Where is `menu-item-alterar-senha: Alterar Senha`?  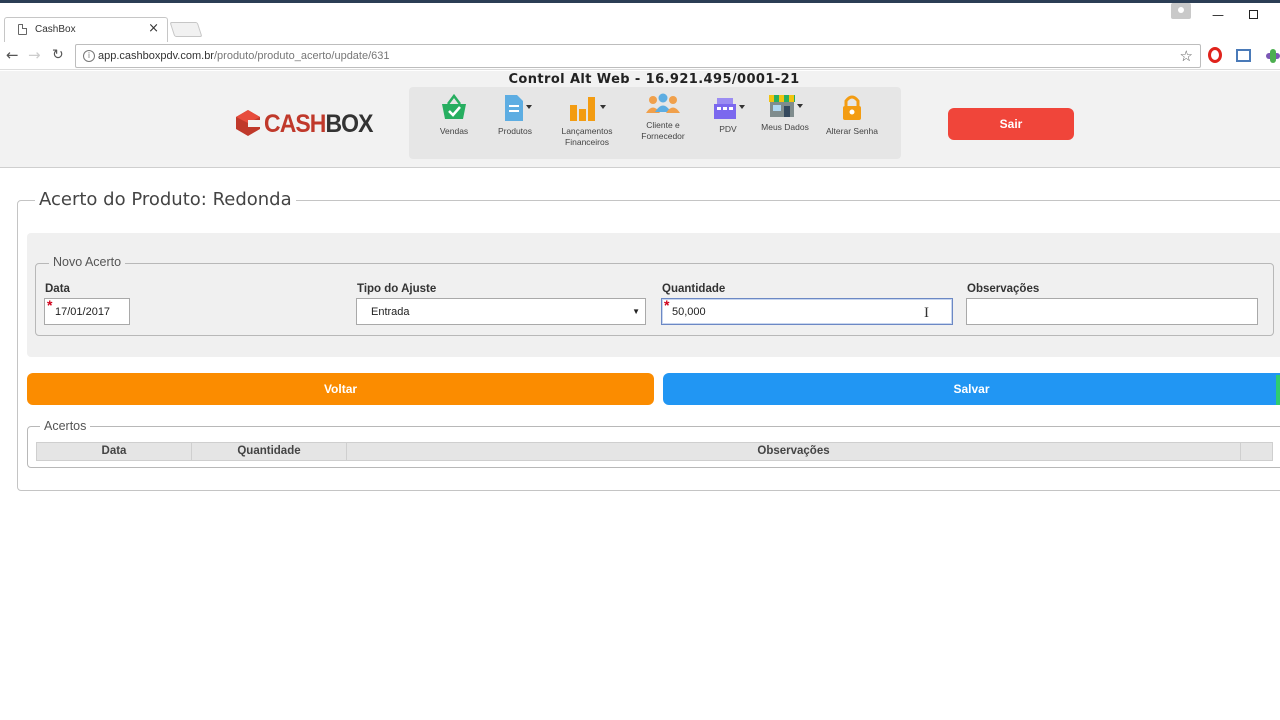
menu-item-alterar-senha: Alterar Senha is located at coordinates (852, 124).